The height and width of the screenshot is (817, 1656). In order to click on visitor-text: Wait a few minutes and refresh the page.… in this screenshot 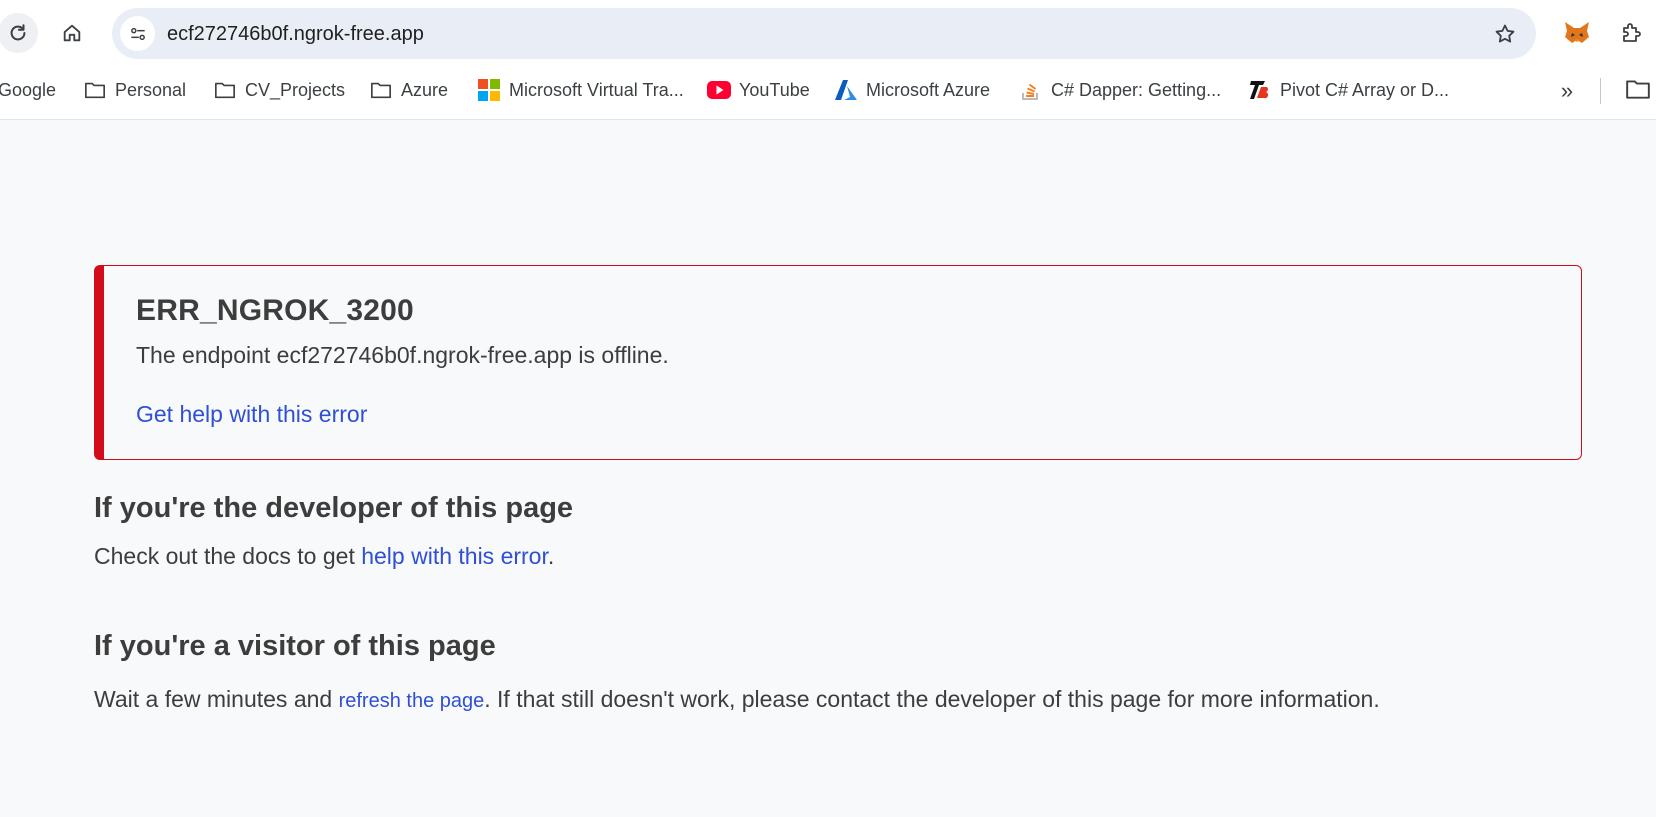, I will do `click(737, 699)`.